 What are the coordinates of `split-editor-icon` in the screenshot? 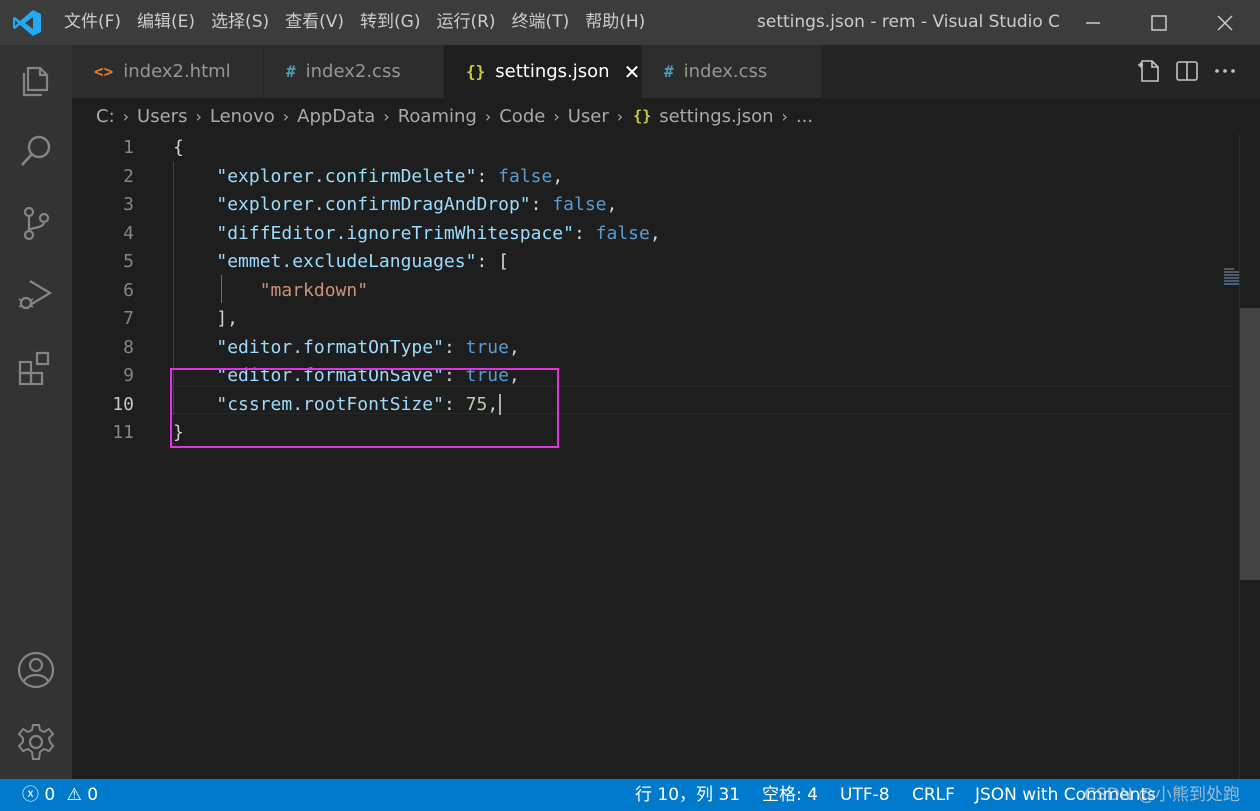 It's located at (1187, 71).